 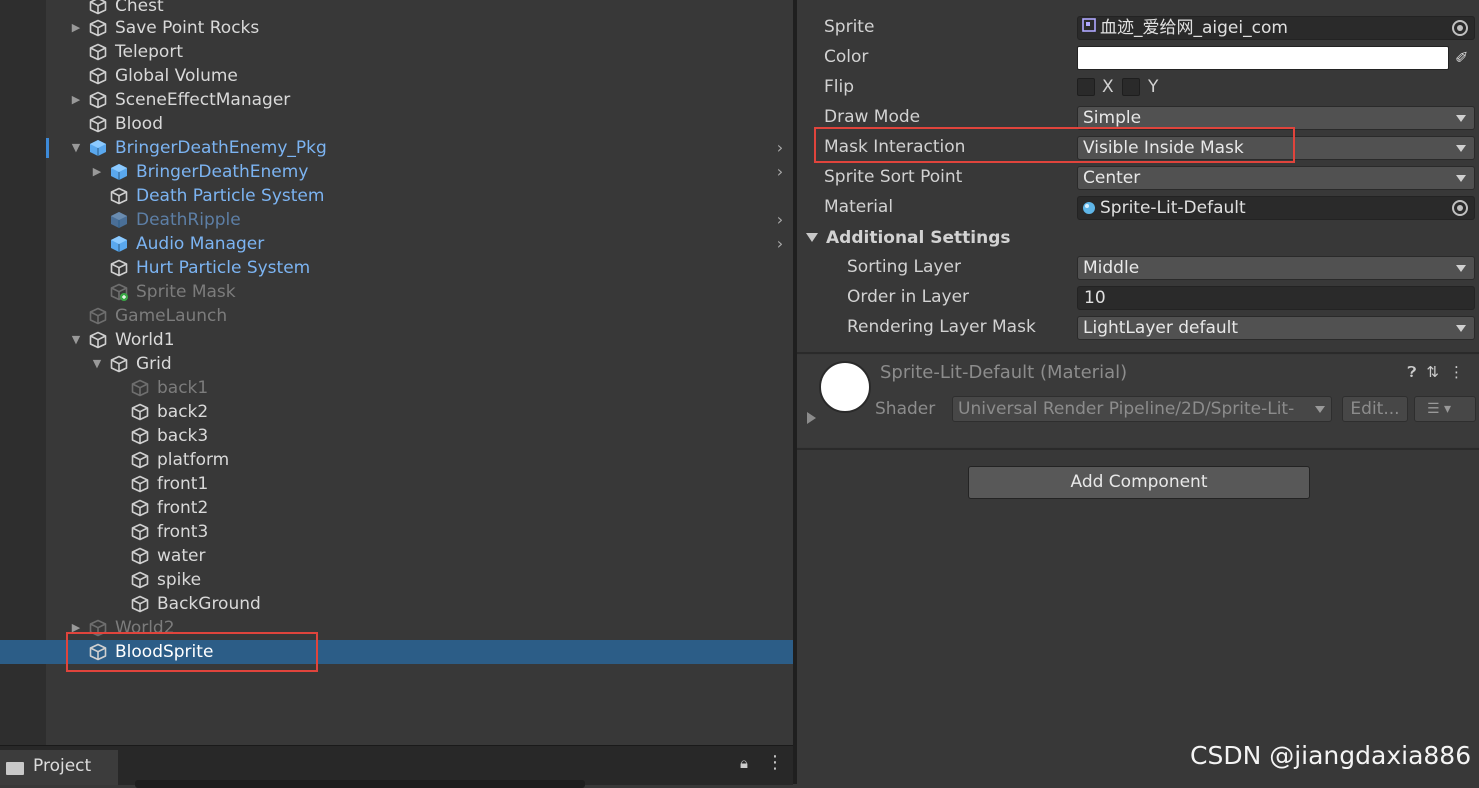 What do you see at coordinates (396, 124) in the screenshot?
I see `hierarchy-row: Blood` at bounding box center [396, 124].